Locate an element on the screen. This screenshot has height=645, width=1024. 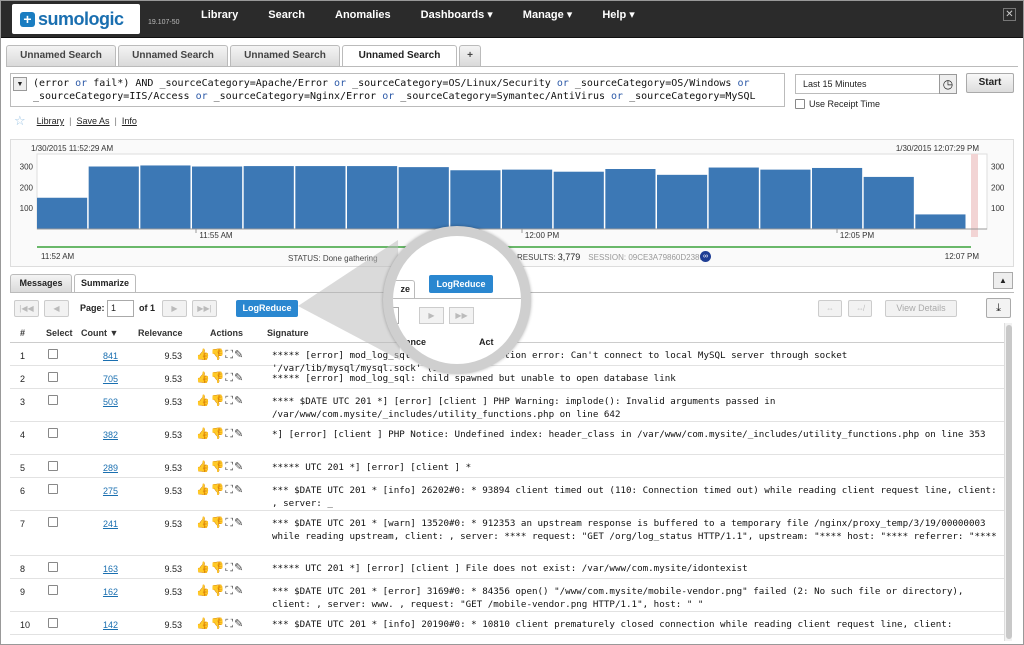
nav-help: Help ▾ is located at coordinates (618, 15).